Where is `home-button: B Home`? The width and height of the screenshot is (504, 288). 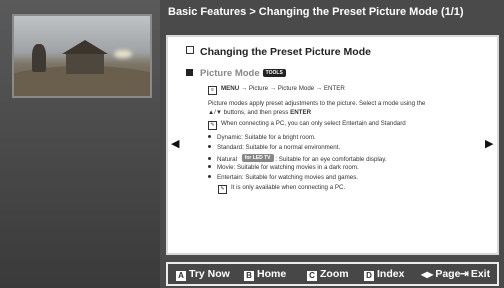
home-button: B Home is located at coordinates (265, 274).